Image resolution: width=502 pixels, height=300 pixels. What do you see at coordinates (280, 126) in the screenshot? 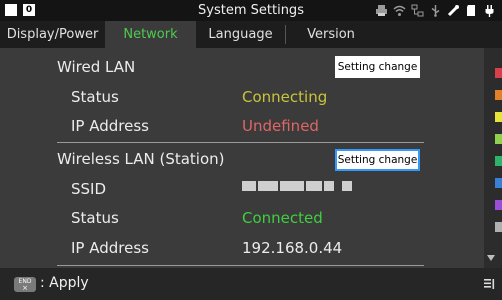
I see `wired-ip-value: Undefined` at bounding box center [280, 126].